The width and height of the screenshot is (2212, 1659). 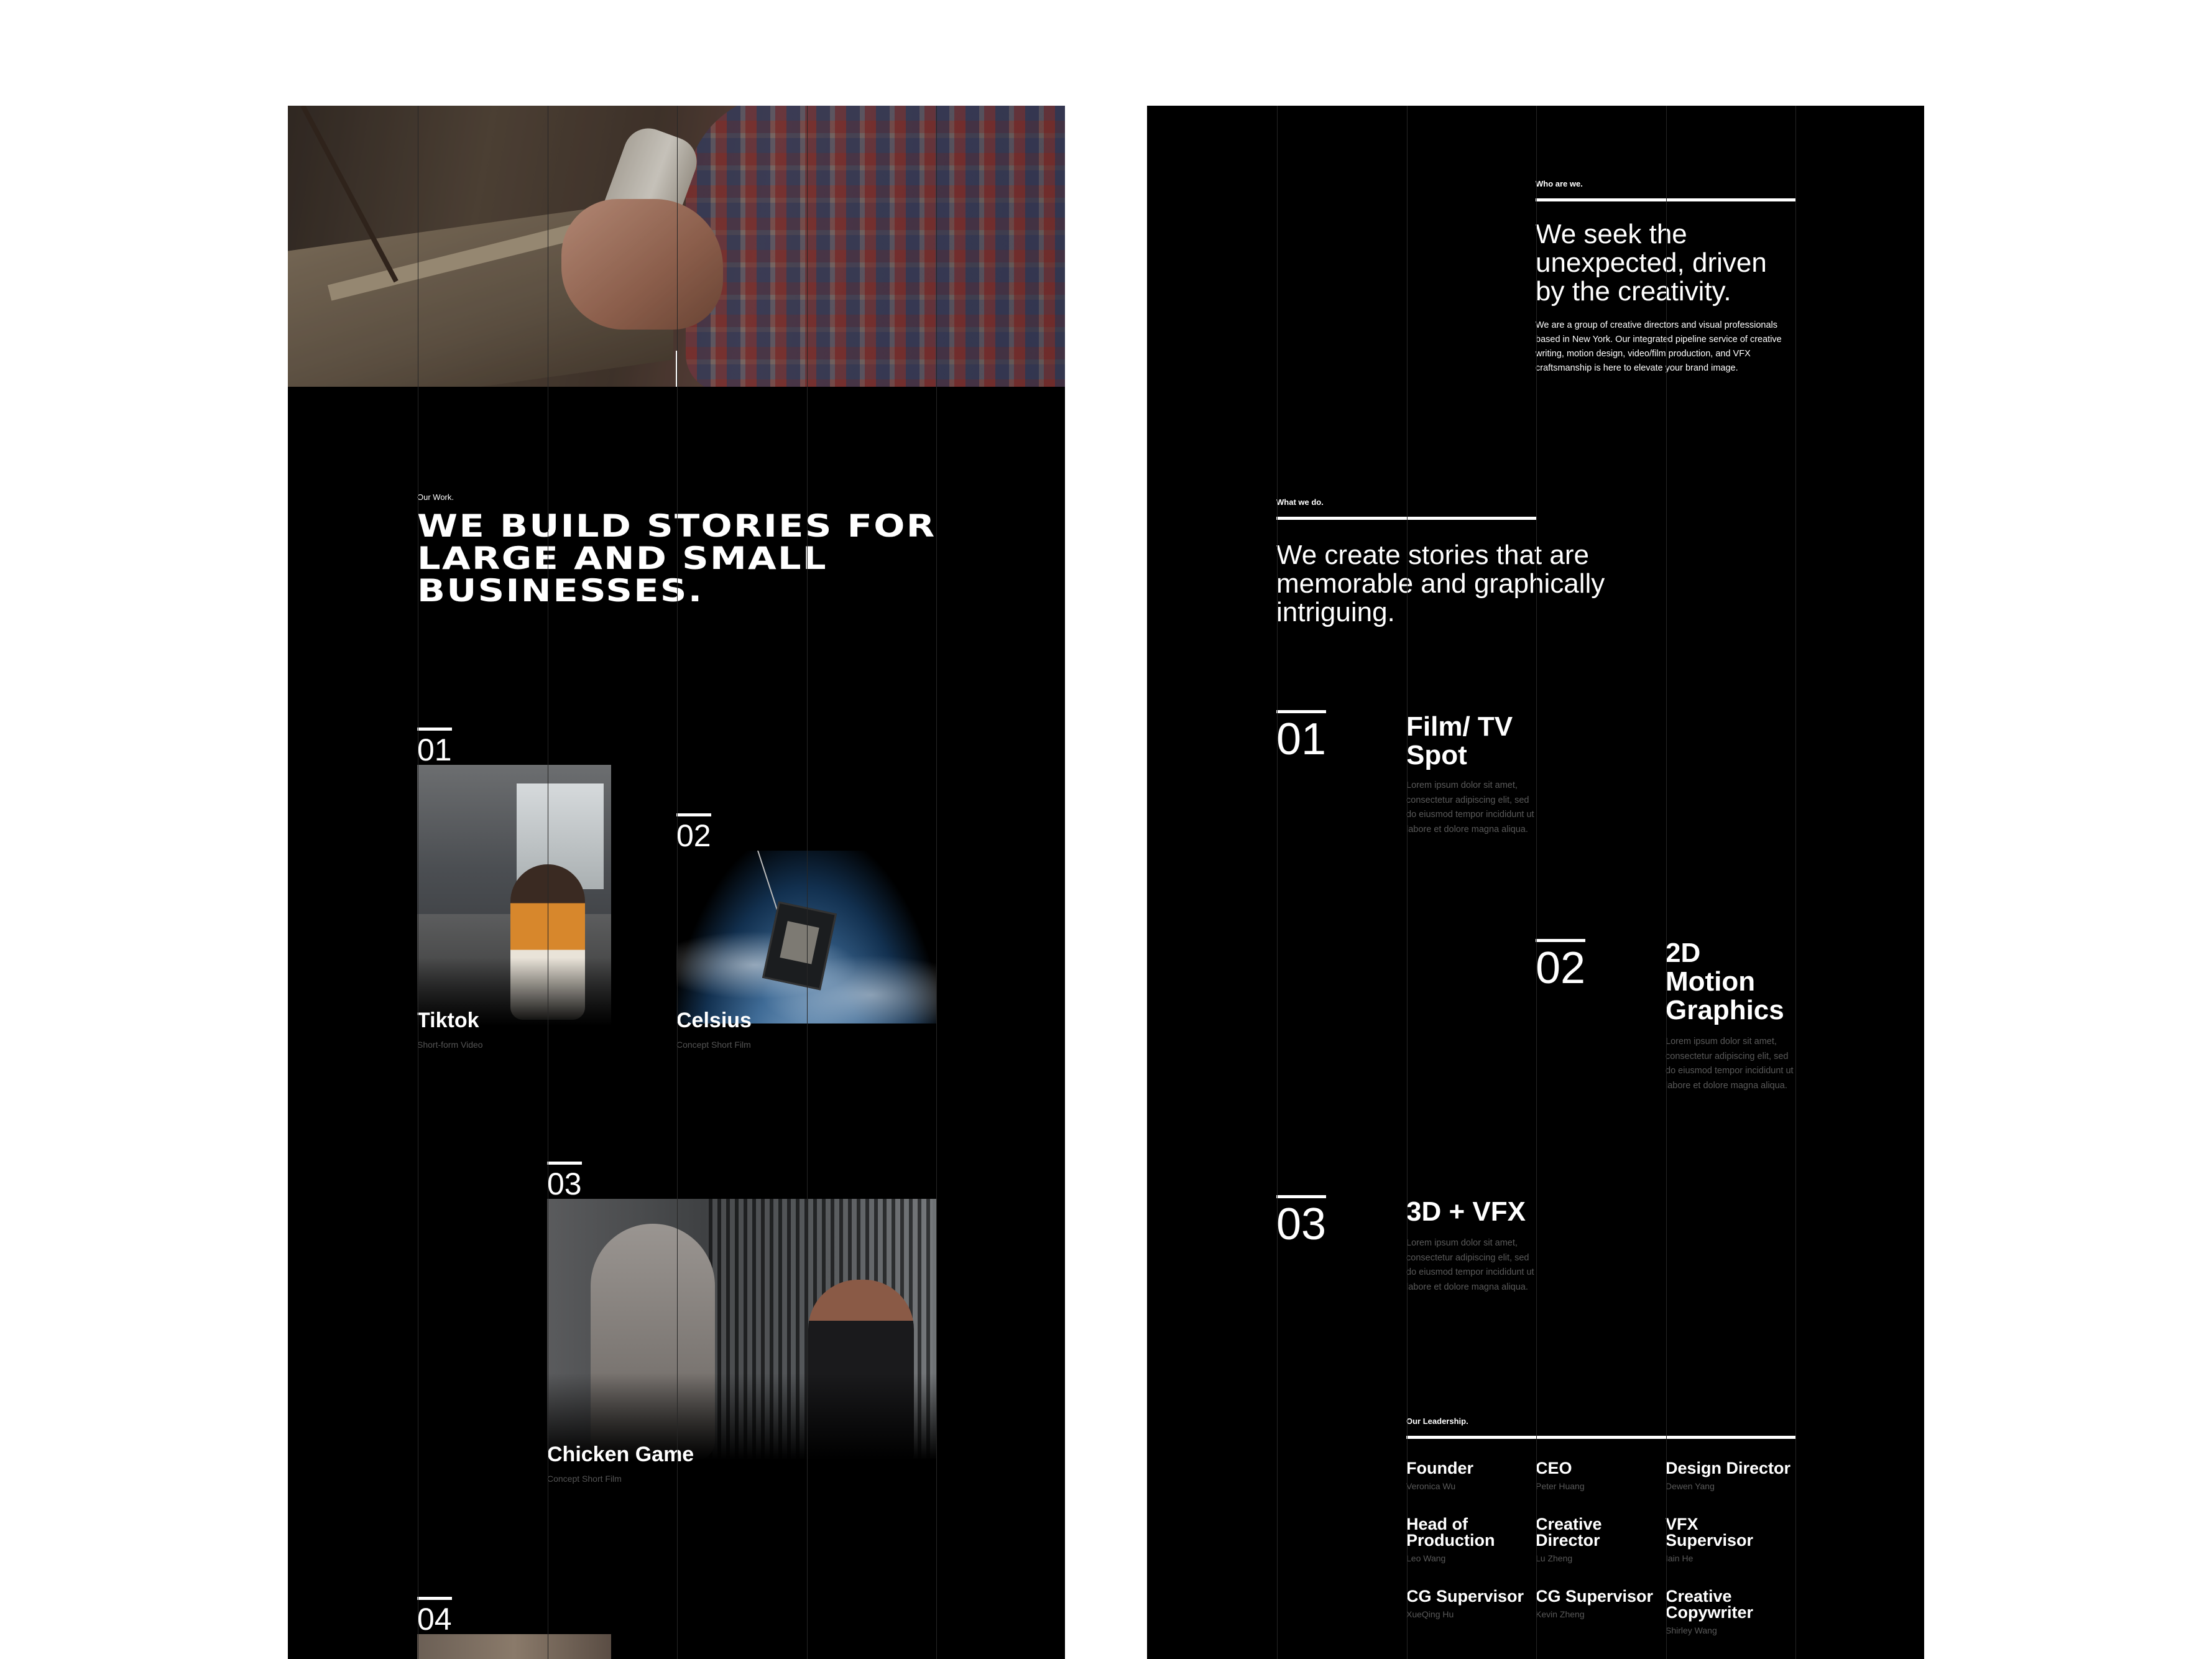 I want to click on service-title: Film/ TV Spot, so click(x=1459, y=740).